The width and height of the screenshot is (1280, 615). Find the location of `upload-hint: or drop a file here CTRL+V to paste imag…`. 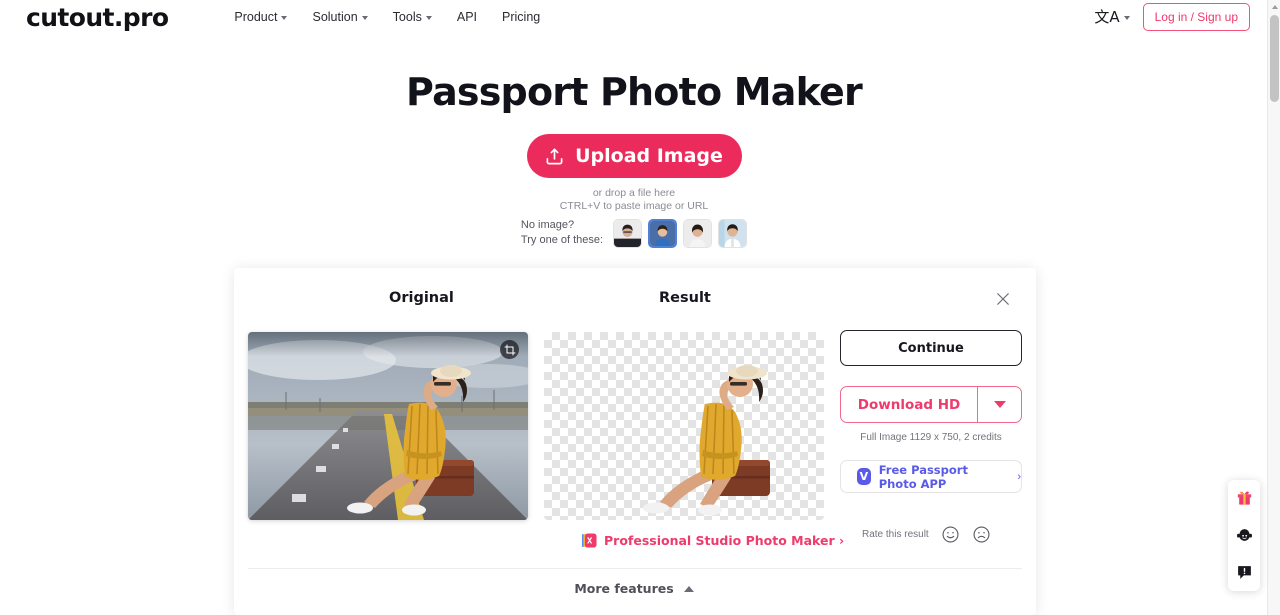

upload-hint: or drop a file here CTRL+V to paste imag… is located at coordinates (634, 200).